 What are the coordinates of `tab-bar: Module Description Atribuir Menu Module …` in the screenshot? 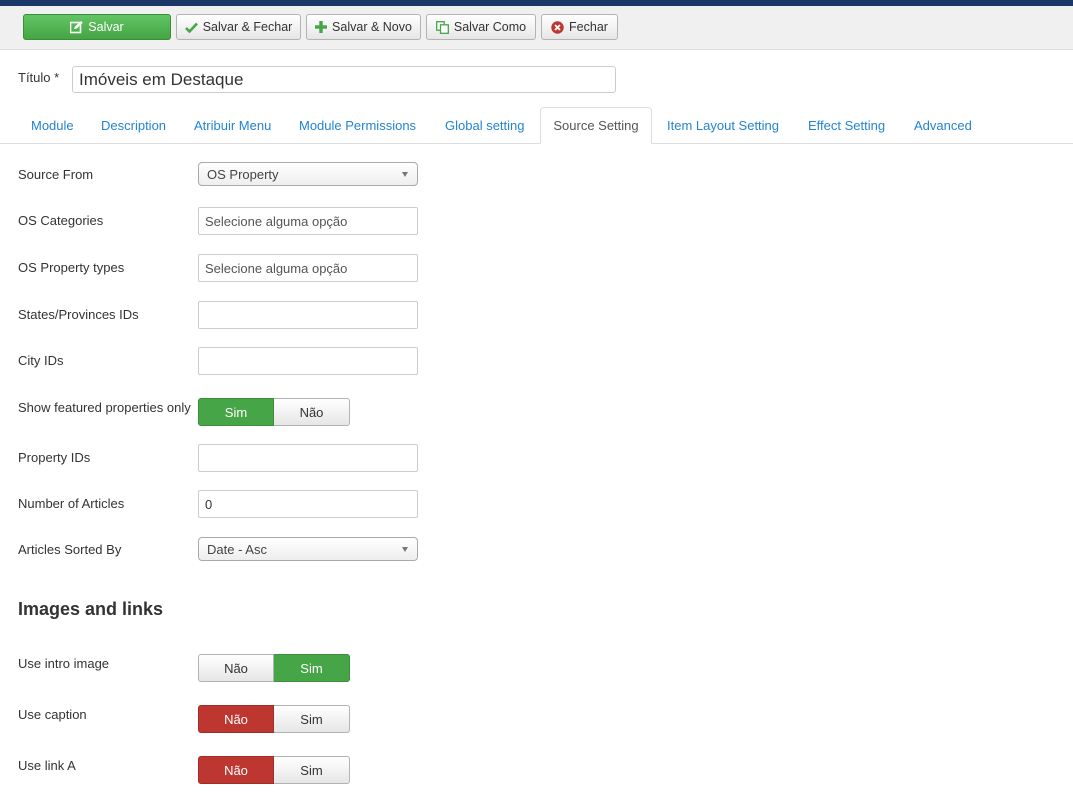 It's located at (536, 125).